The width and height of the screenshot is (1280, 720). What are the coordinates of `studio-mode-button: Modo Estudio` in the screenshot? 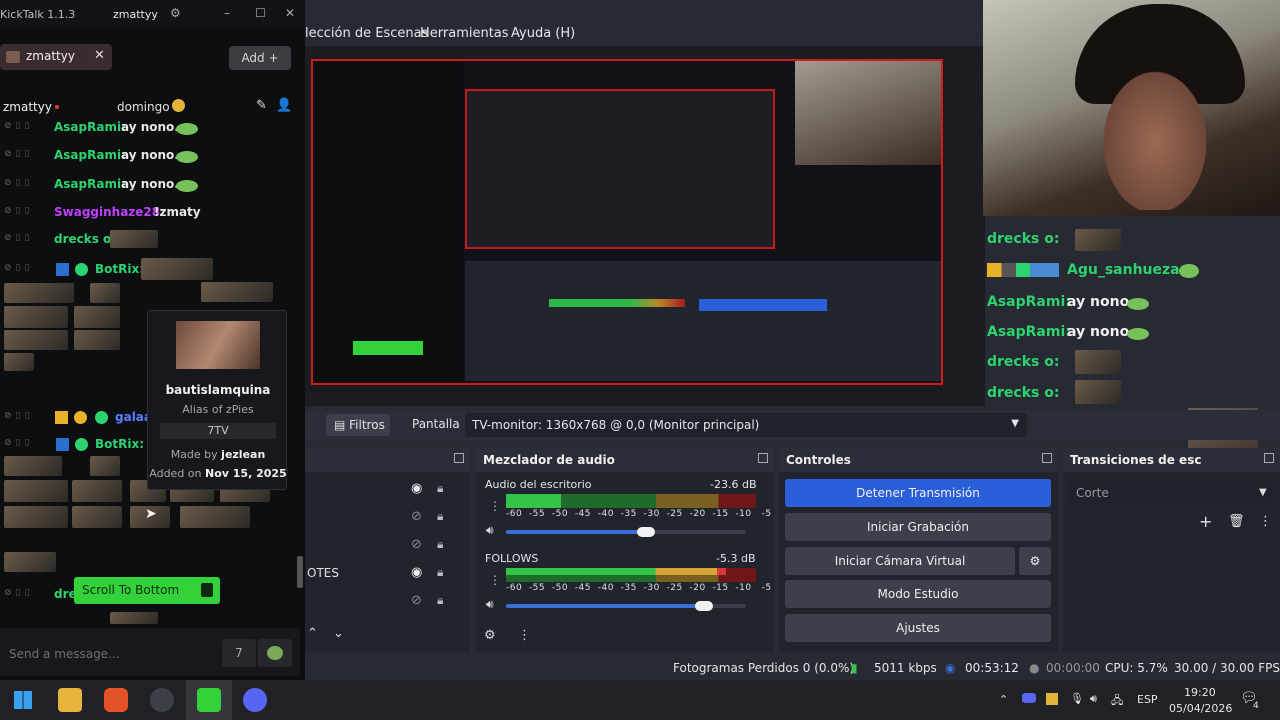 It's located at (918, 594).